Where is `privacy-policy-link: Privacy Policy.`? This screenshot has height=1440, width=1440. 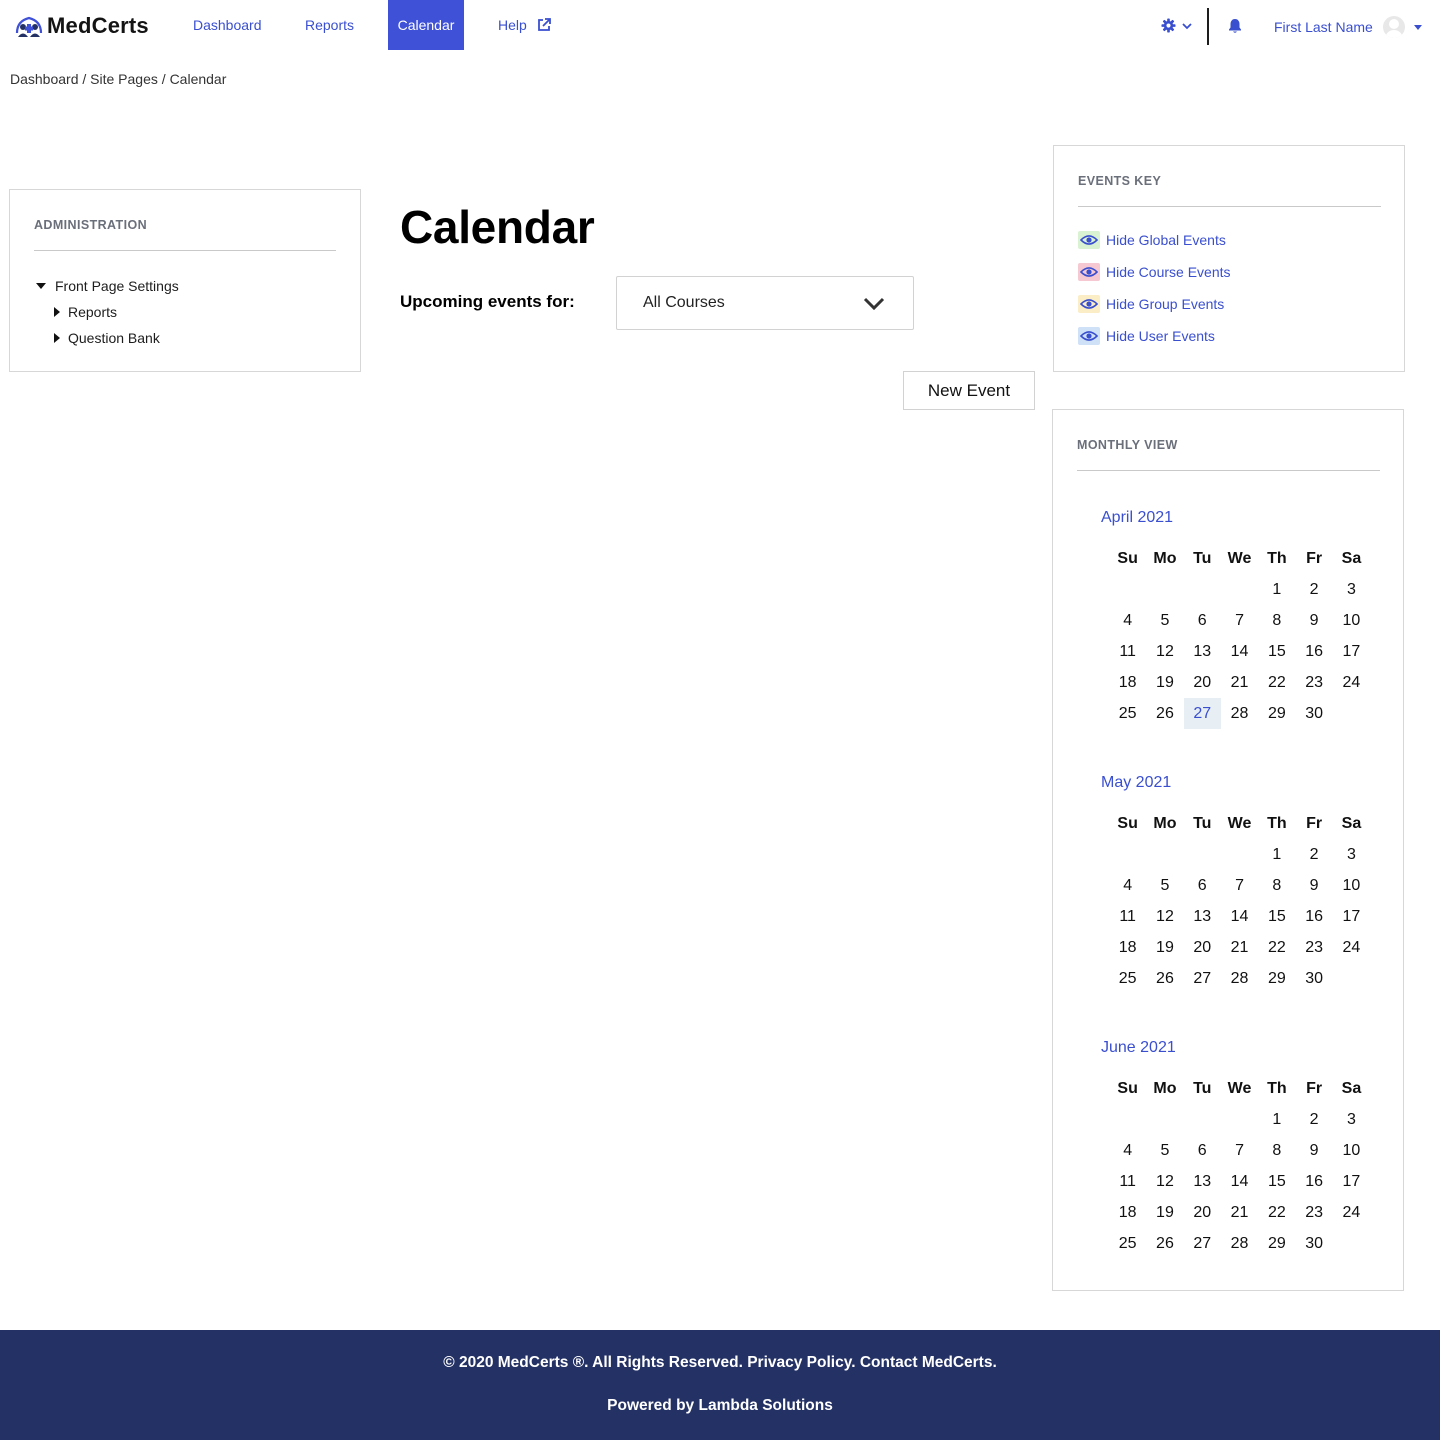
privacy-policy-link: Privacy Policy. is located at coordinates (801, 1362).